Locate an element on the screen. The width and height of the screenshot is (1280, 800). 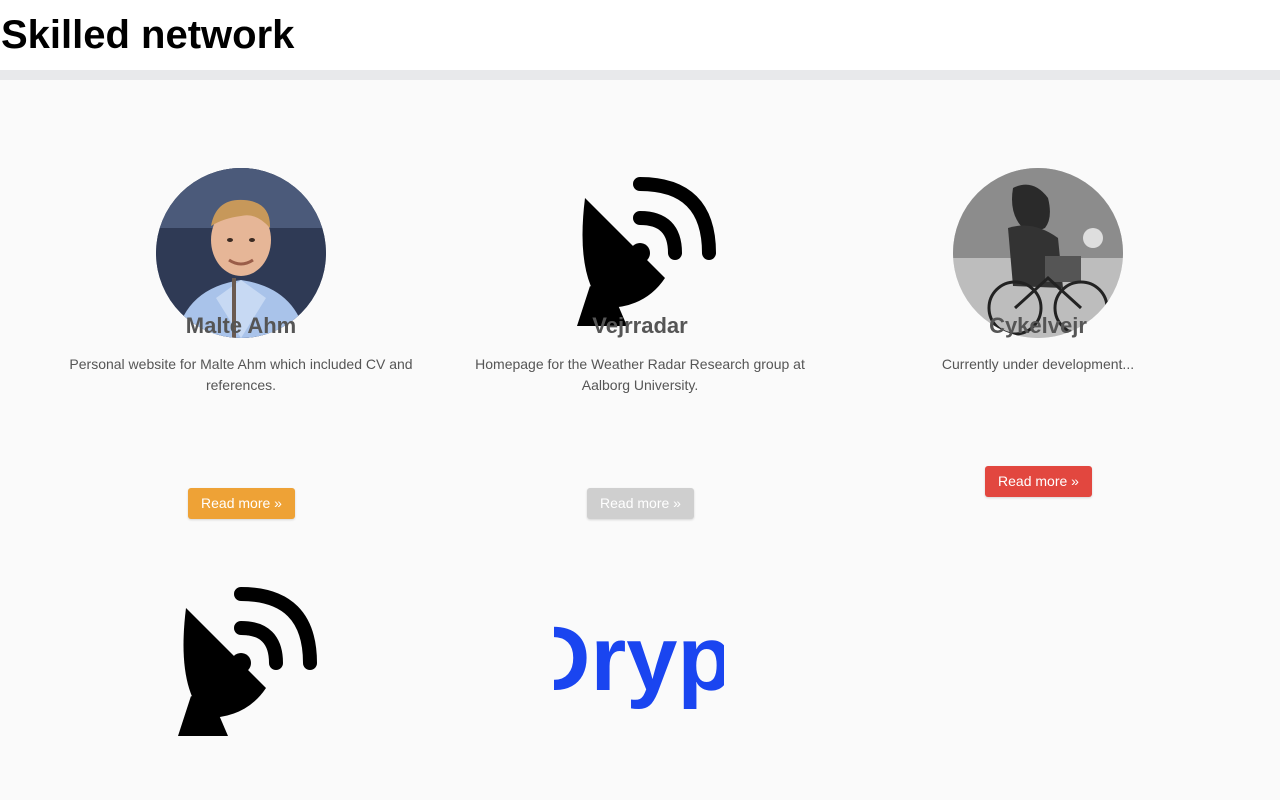
dryp-logo: Dryp is located at coordinates (639, 663).